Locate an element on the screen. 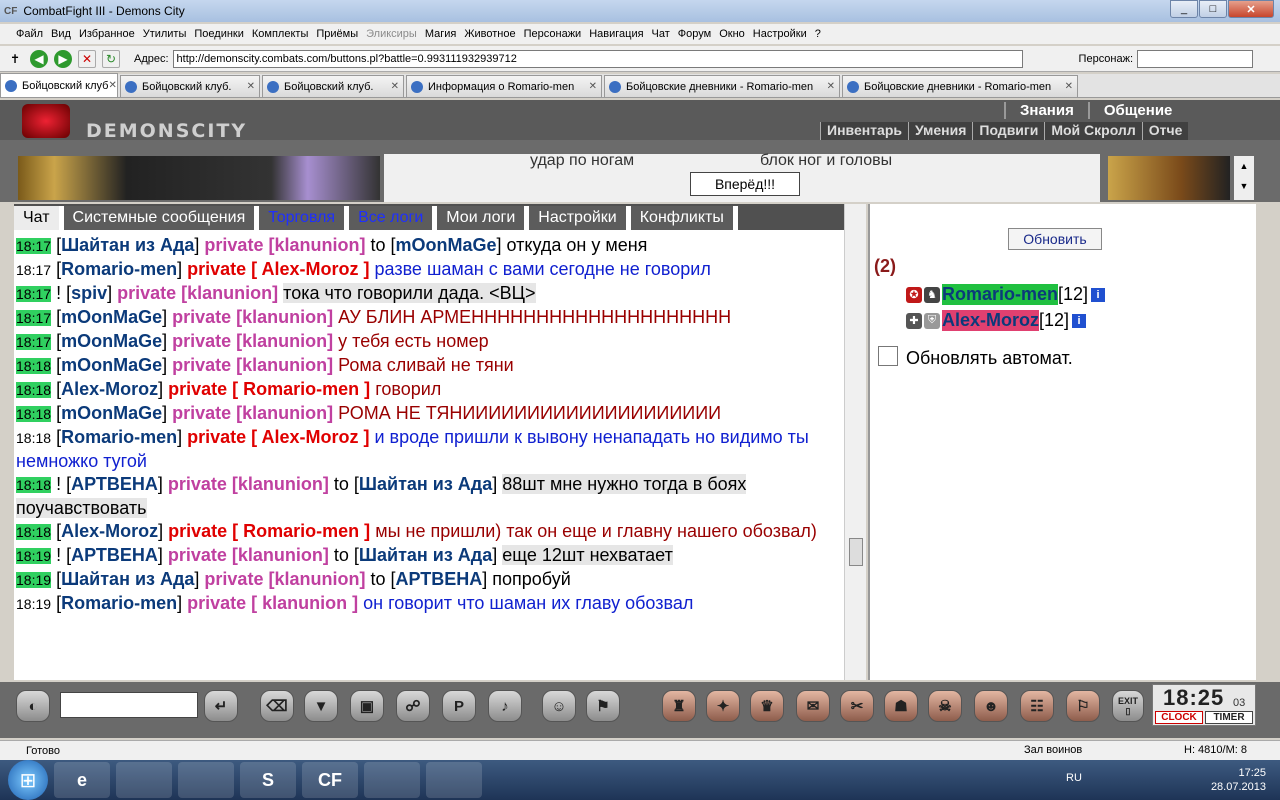 The height and width of the screenshot is (800, 1280). user-name: Romario-men is located at coordinates (1000, 294).